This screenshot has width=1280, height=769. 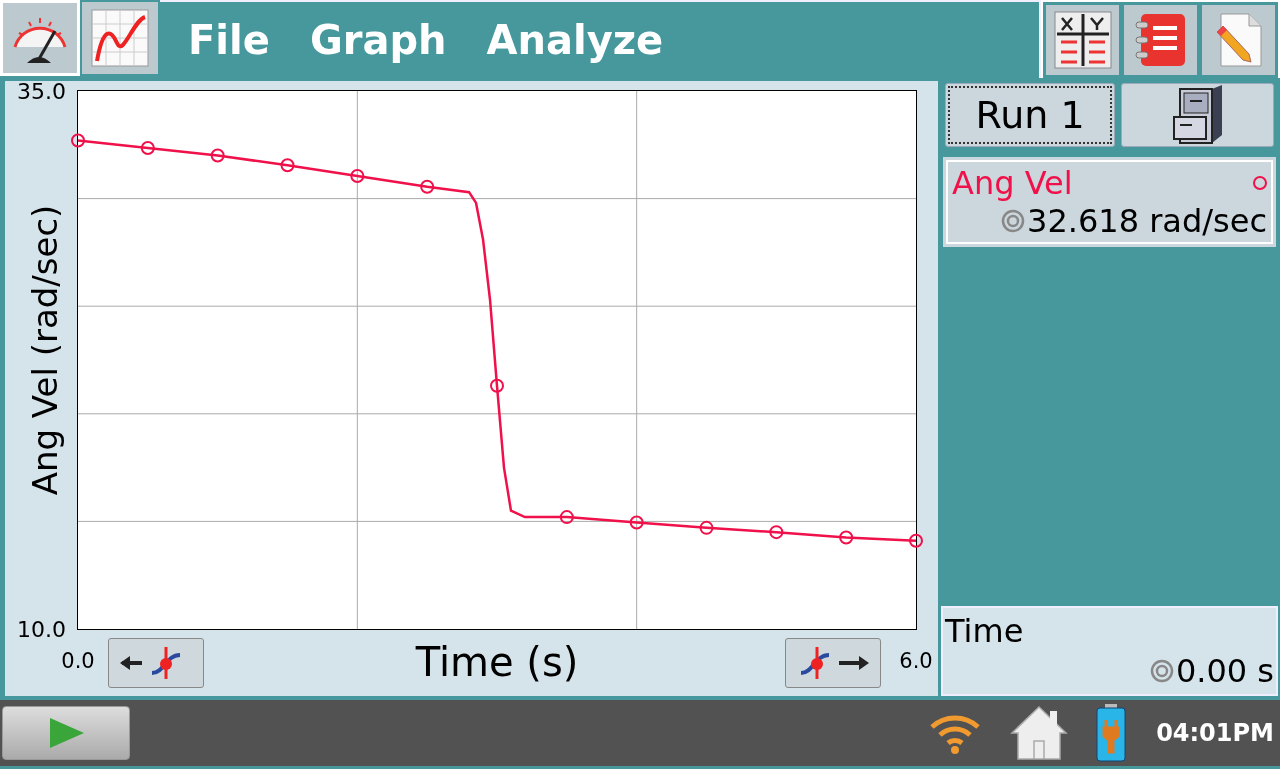 What do you see at coordinates (833, 663) in the screenshot?
I see `scroll-right-button` at bounding box center [833, 663].